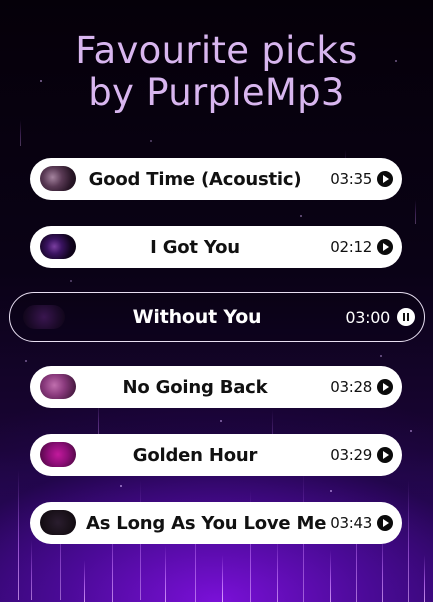 The image size is (433, 602). I want to click on page-title: Favourite picks by PurpleMp3, so click(216, 72).